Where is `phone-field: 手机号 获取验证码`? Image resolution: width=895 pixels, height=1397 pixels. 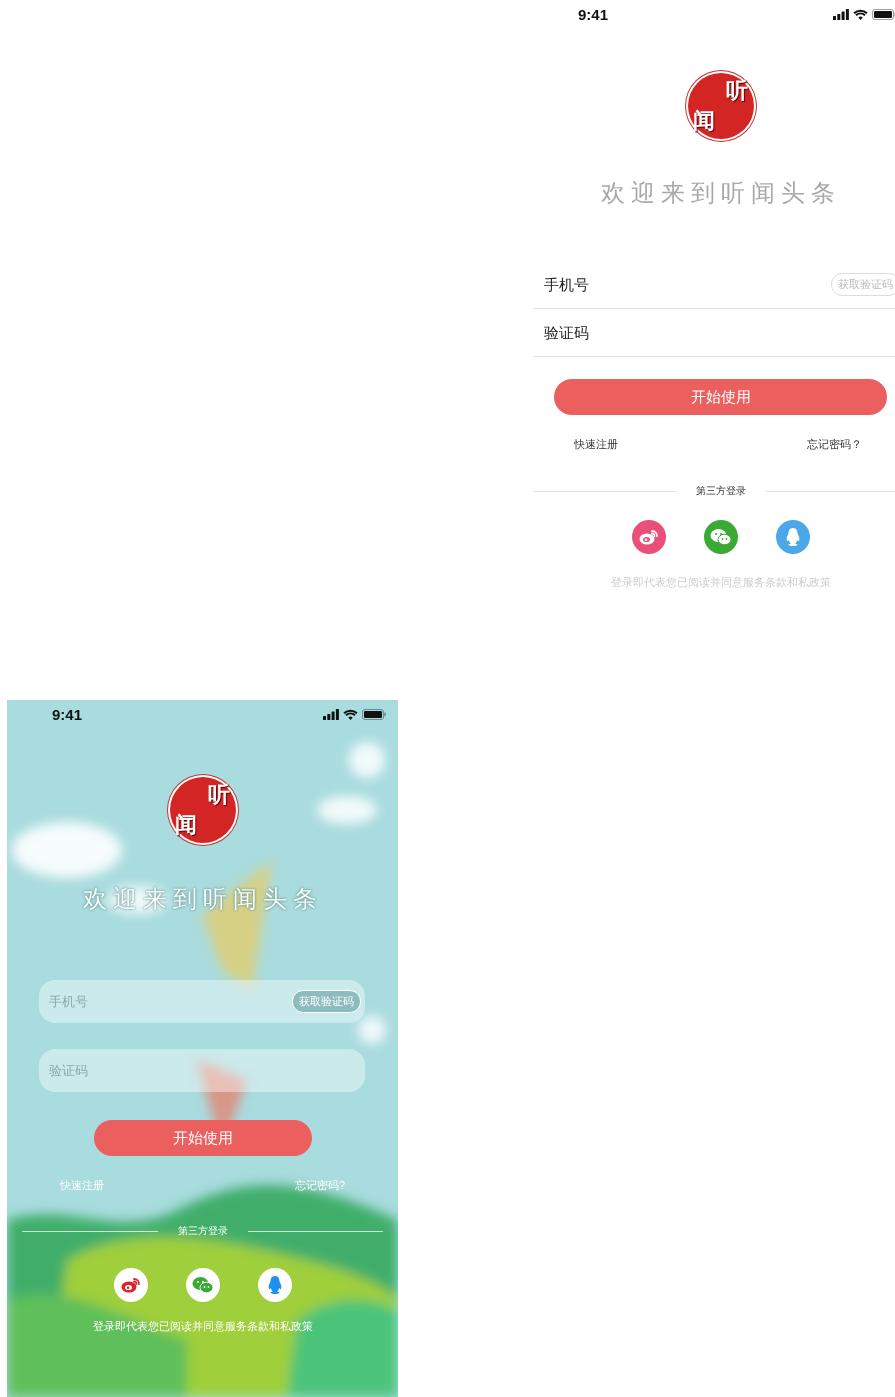
phone-field: 手机号 获取验证码 is located at coordinates (202, 1001).